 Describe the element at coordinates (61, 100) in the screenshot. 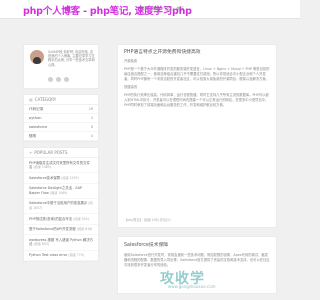

I see `category-heading: ▦ CATEGORY` at that location.